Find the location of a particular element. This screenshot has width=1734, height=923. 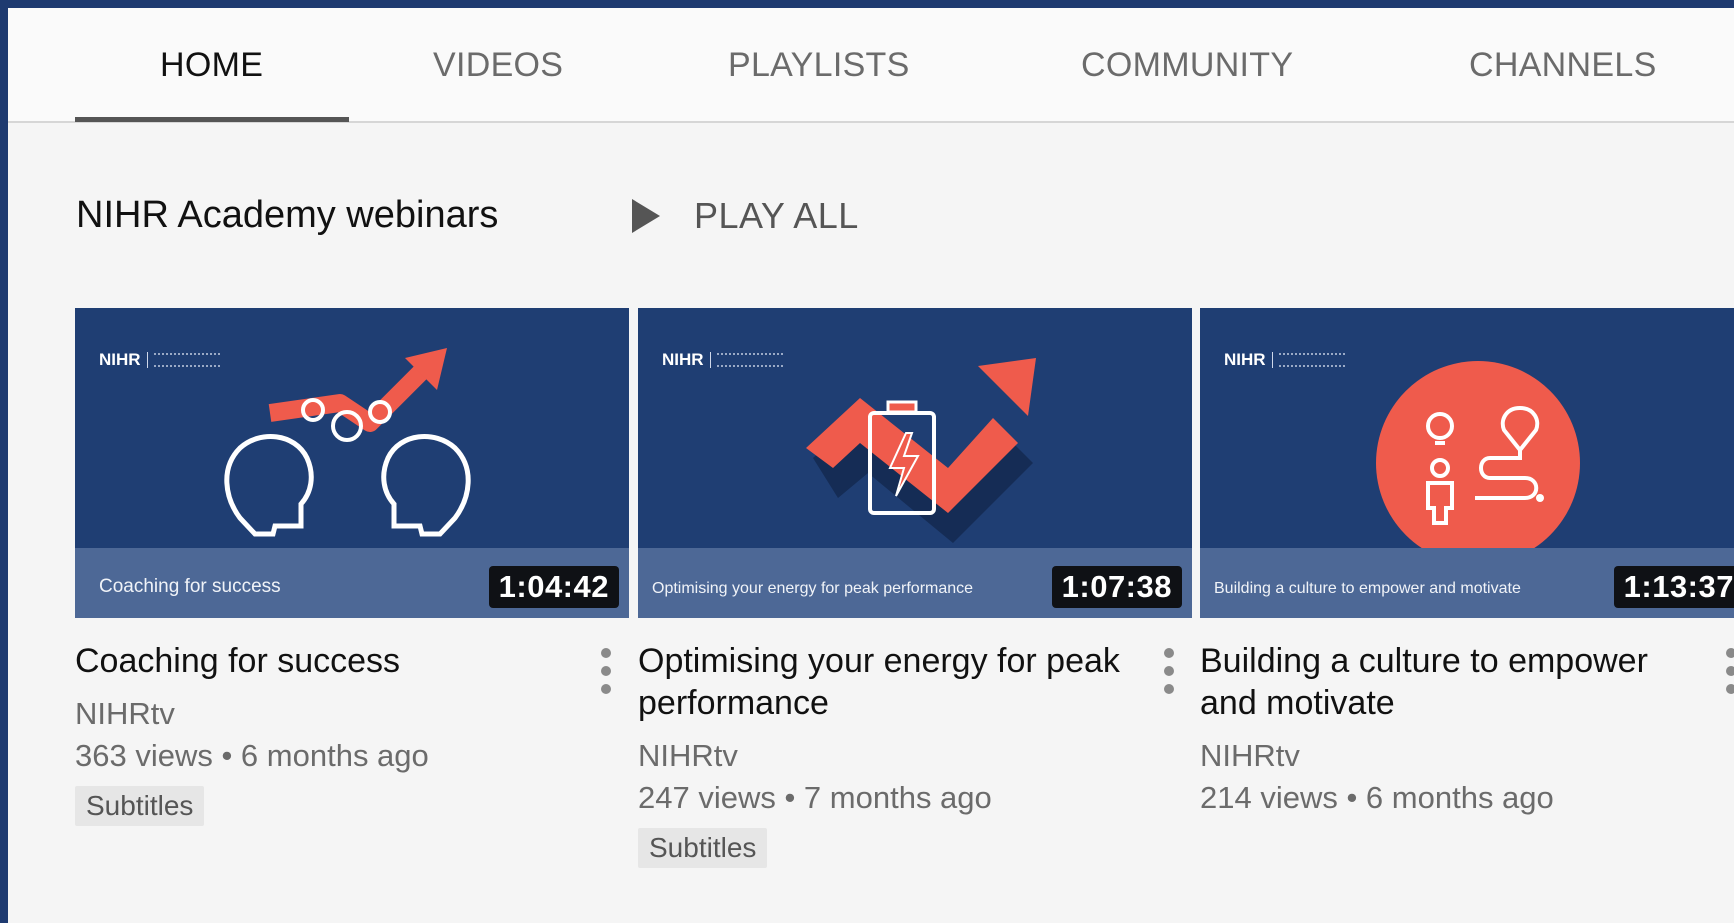

tab-home: HOME is located at coordinates (211, 65).